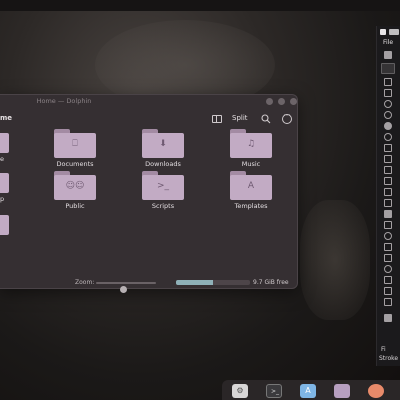 The width and height of the screenshot is (400, 400). Describe the element at coordinates (388, 104) in the screenshot. I see `ellipse-tool-icon` at that location.